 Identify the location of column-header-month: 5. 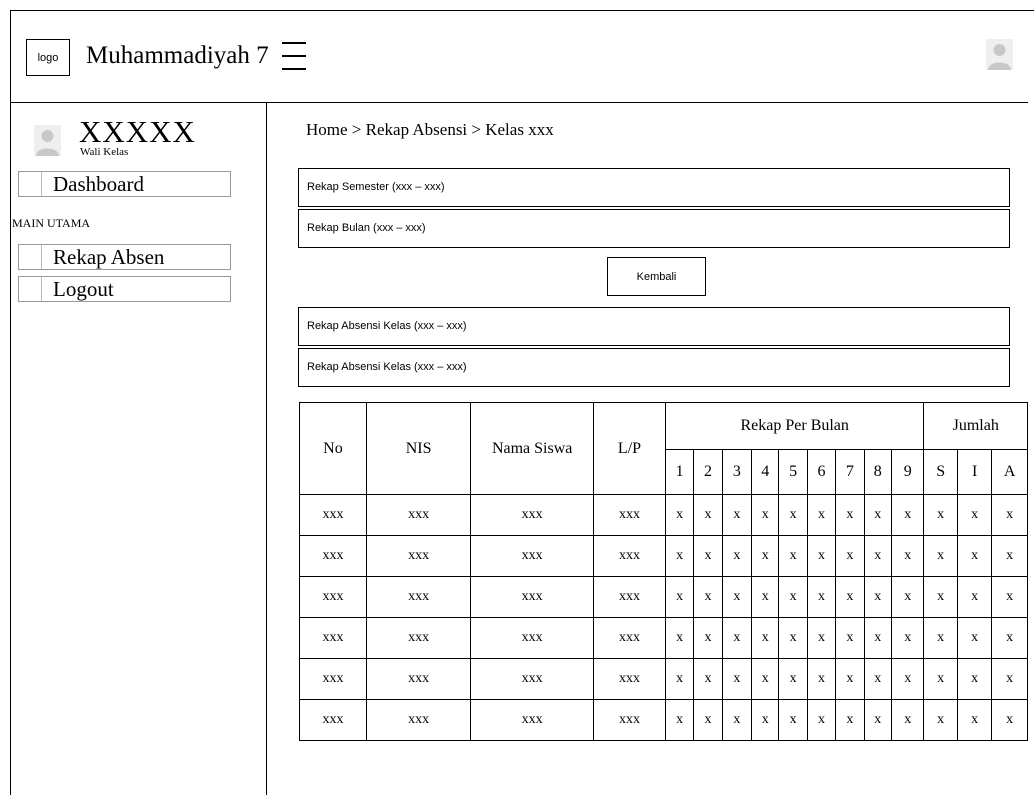
(793, 472).